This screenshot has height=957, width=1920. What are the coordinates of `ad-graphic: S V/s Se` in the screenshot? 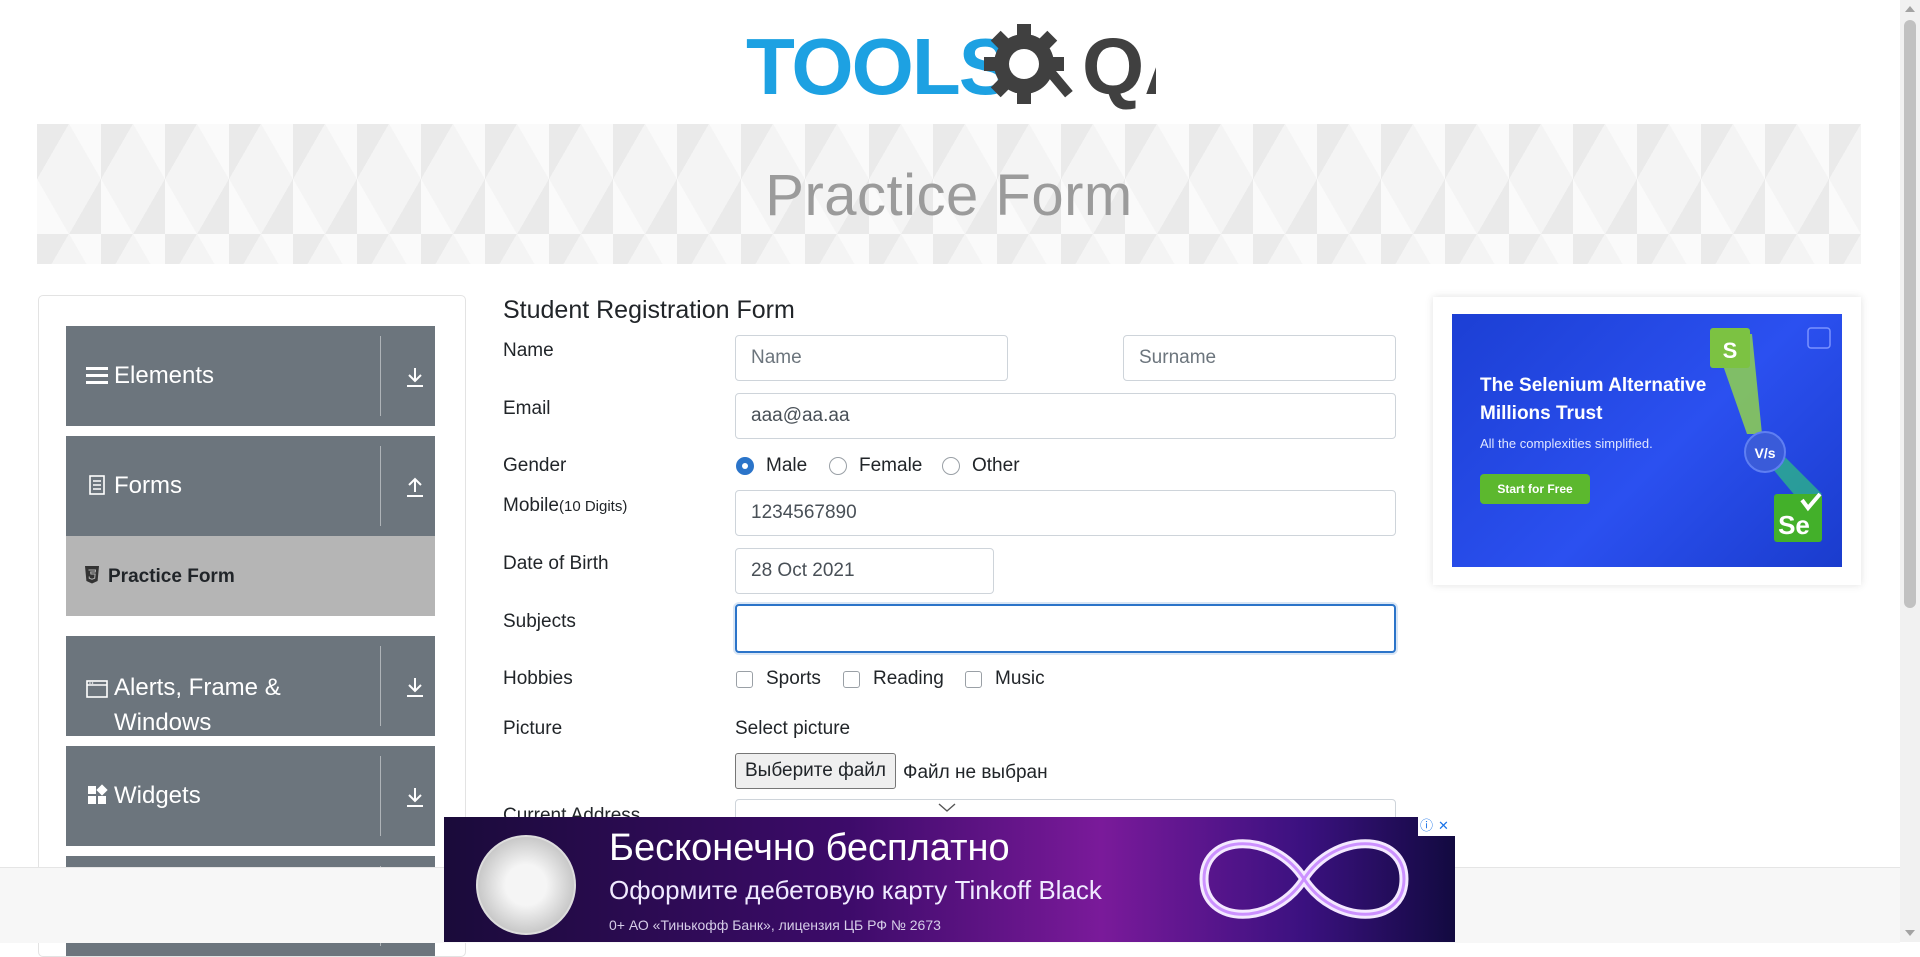 It's located at (1770, 434).